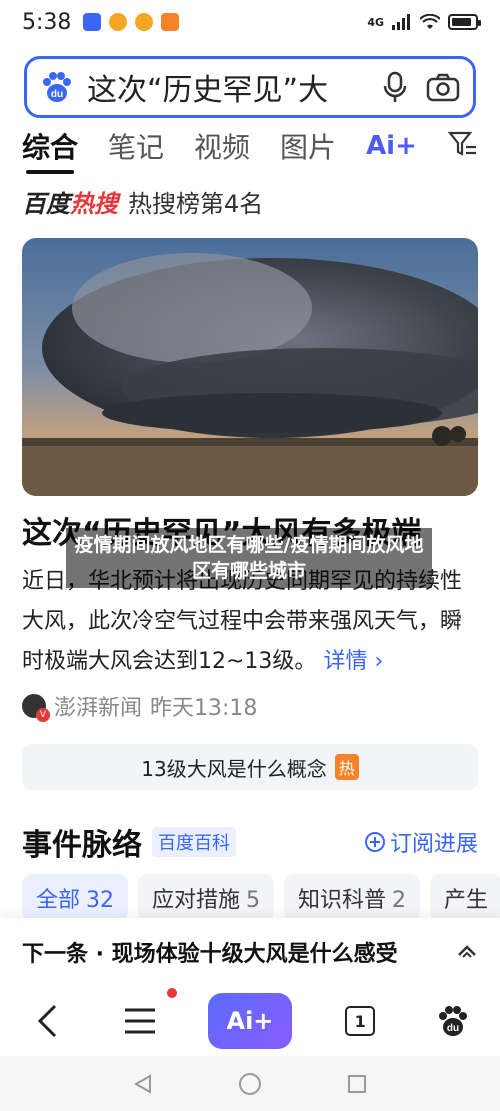 This screenshot has height=1111, width=500. I want to click on chip-label: 产生, so click(466, 900).